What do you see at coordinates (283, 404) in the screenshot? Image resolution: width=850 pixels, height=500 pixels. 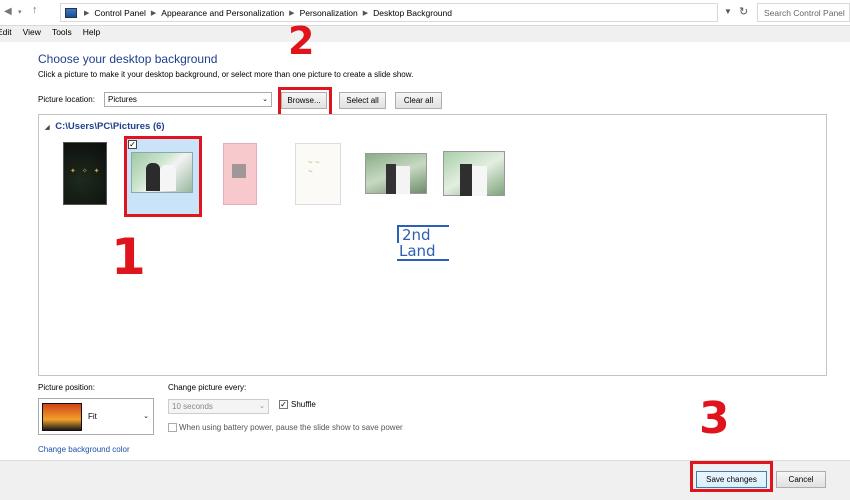 I see `shuffle-checkbox: ✓` at bounding box center [283, 404].